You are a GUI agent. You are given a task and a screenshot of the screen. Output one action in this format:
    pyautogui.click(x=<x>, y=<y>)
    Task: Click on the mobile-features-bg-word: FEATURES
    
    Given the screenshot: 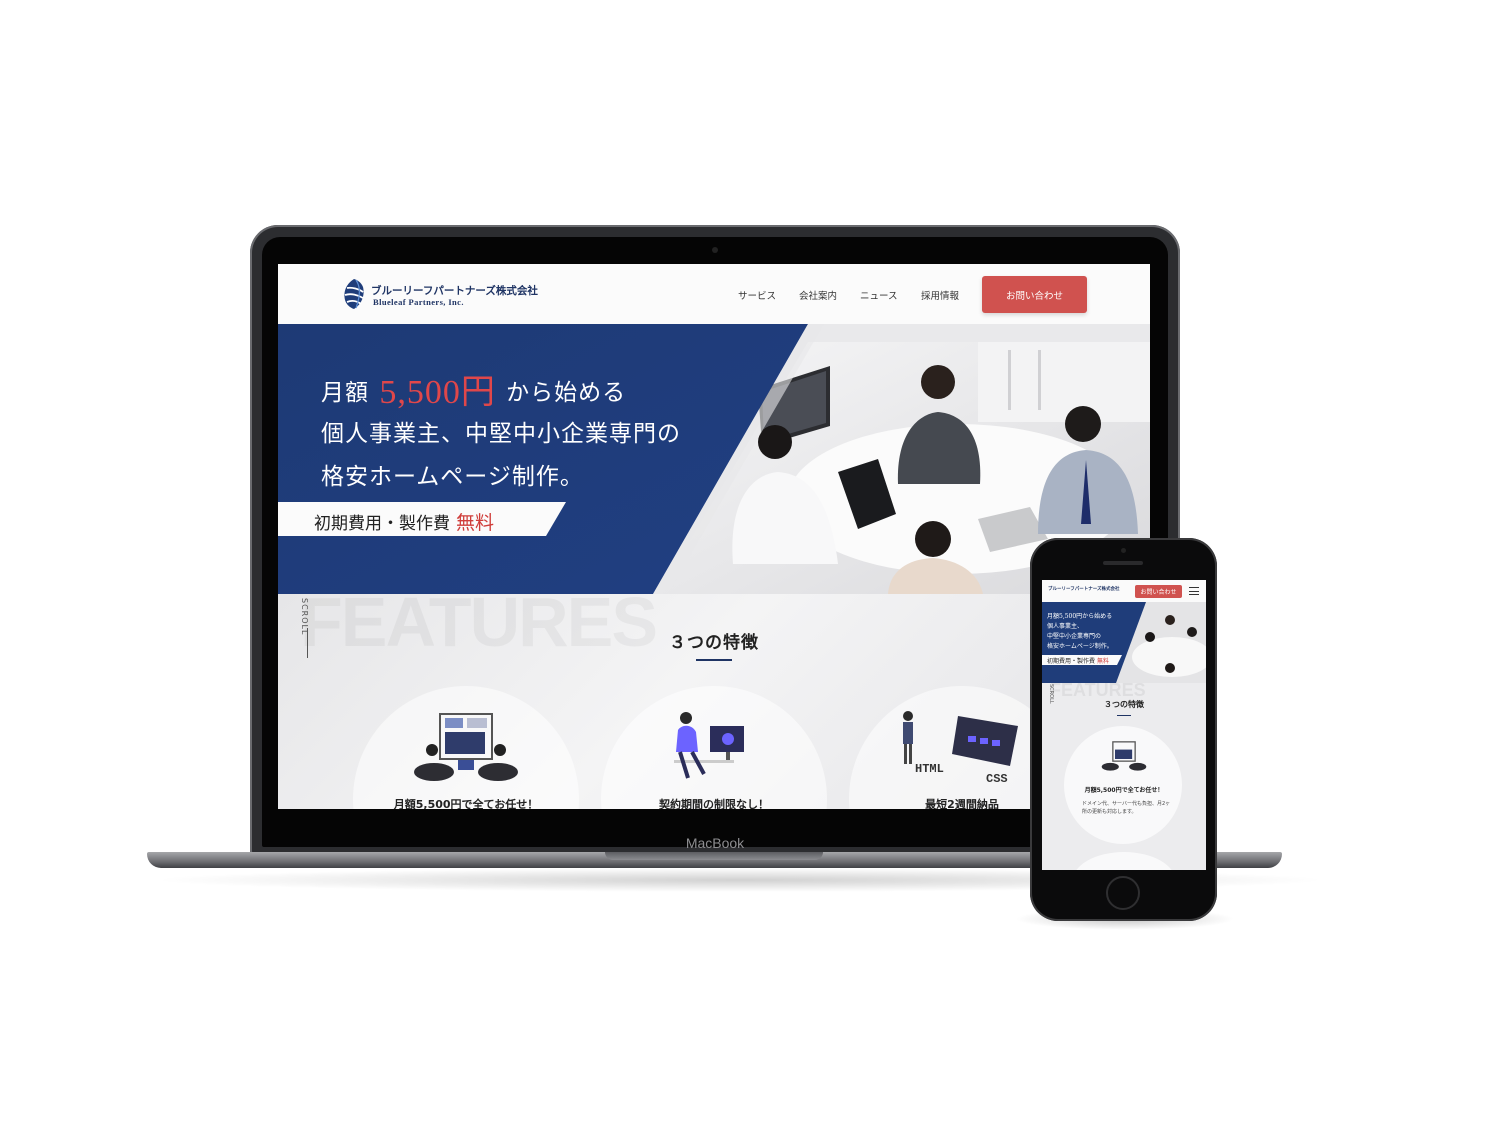 What is the action you would take?
    pyautogui.click(x=1098, y=690)
    